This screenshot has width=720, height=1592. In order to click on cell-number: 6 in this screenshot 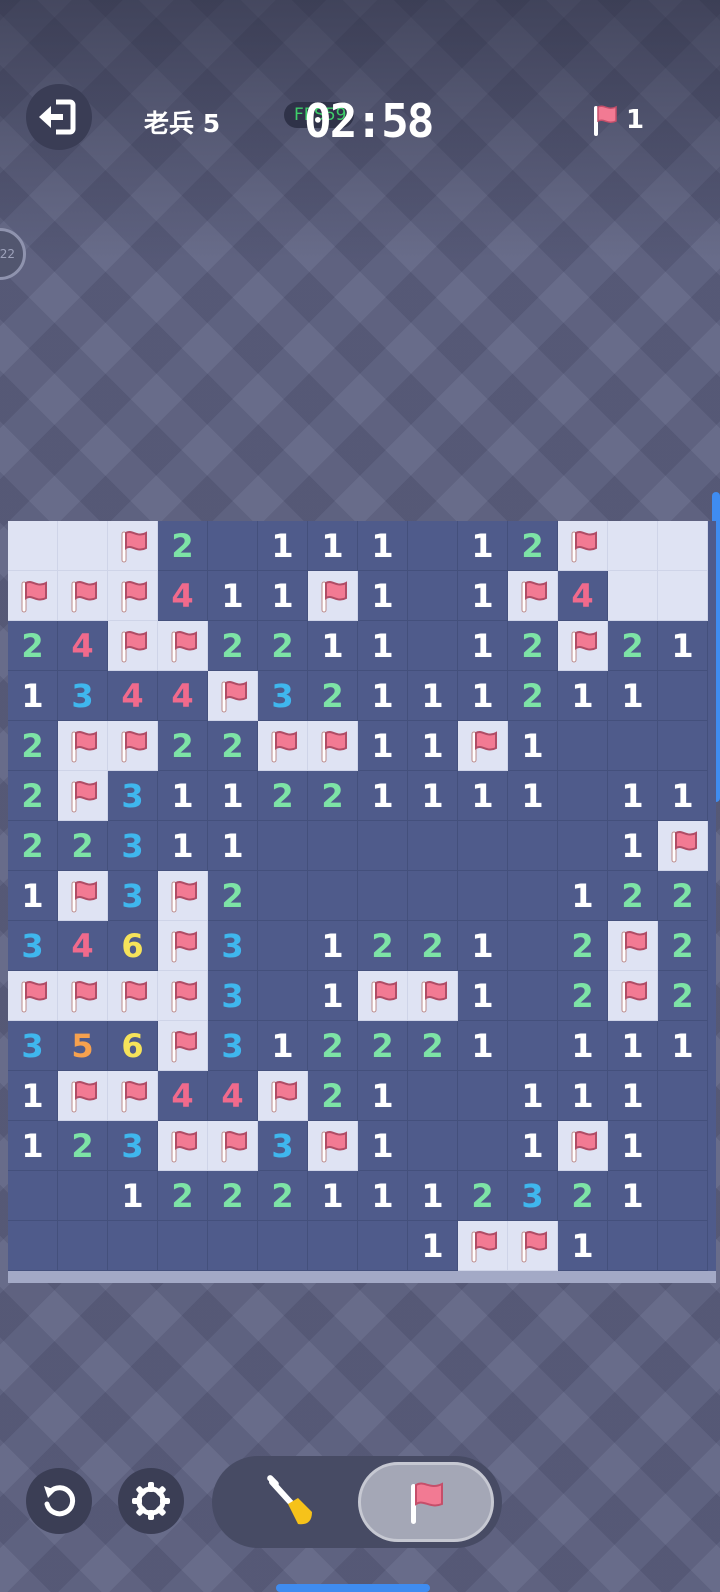, I will do `click(133, 946)`.